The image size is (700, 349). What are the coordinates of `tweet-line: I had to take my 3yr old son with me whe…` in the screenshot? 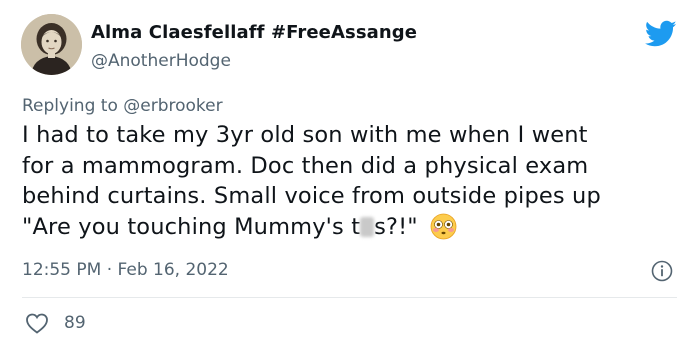 It's located at (305, 135).